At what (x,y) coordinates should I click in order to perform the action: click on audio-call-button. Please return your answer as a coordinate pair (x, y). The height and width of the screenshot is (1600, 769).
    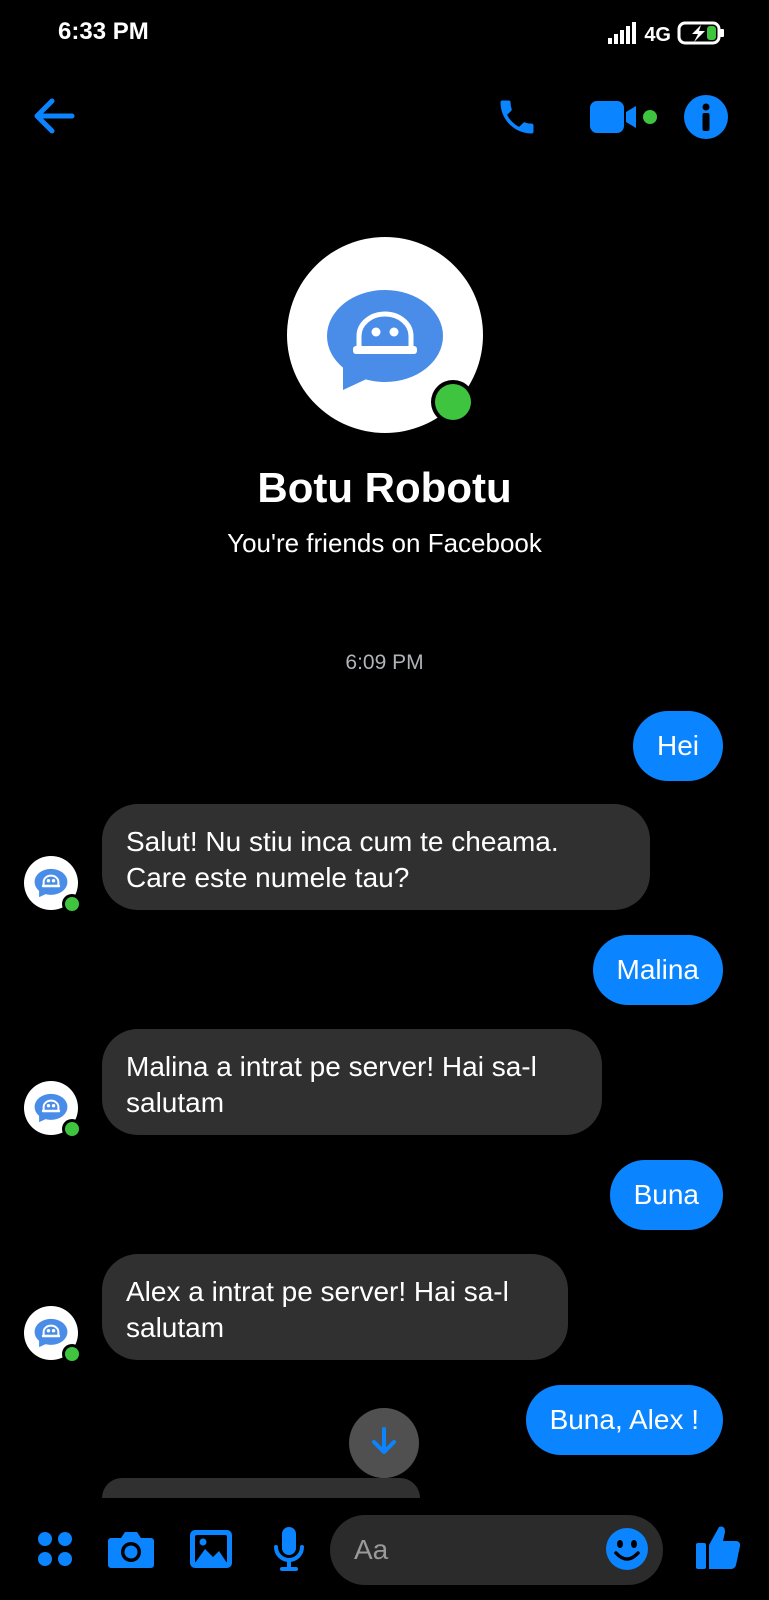
    Looking at the image, I should click on (517, 119).